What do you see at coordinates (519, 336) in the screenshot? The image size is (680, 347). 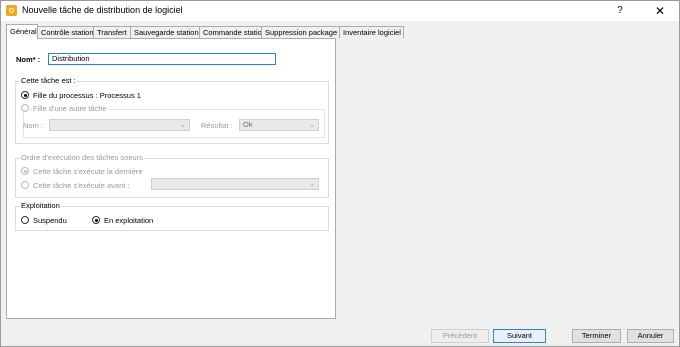 I see `next-button: Suivant` at bounding box center [519, 336].